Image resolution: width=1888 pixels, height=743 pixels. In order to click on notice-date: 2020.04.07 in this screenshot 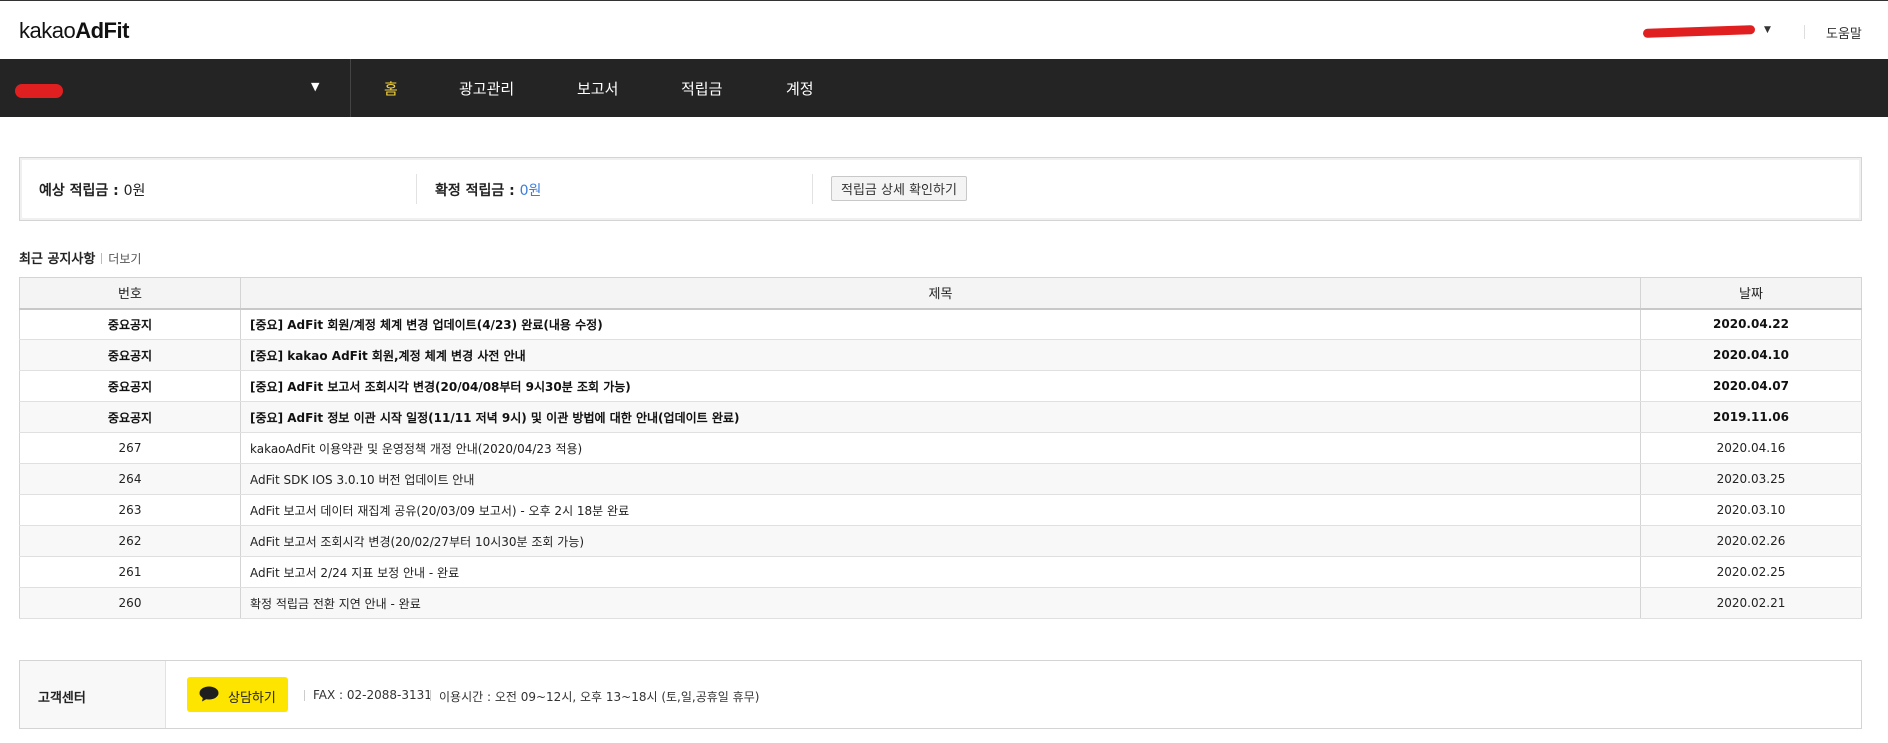, I will do `click(1751, 386)`.